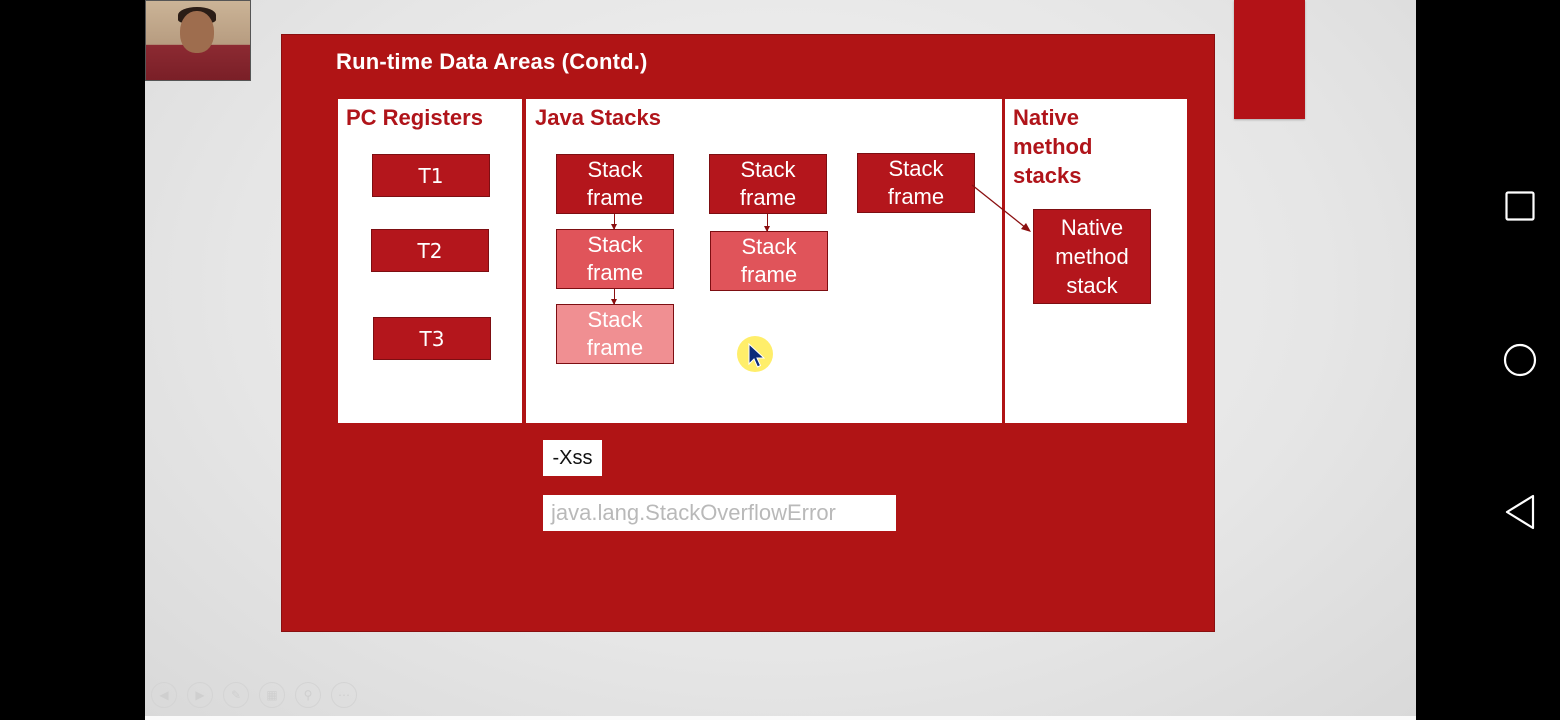  I want to click on accent-tab, so click(1269, 59).